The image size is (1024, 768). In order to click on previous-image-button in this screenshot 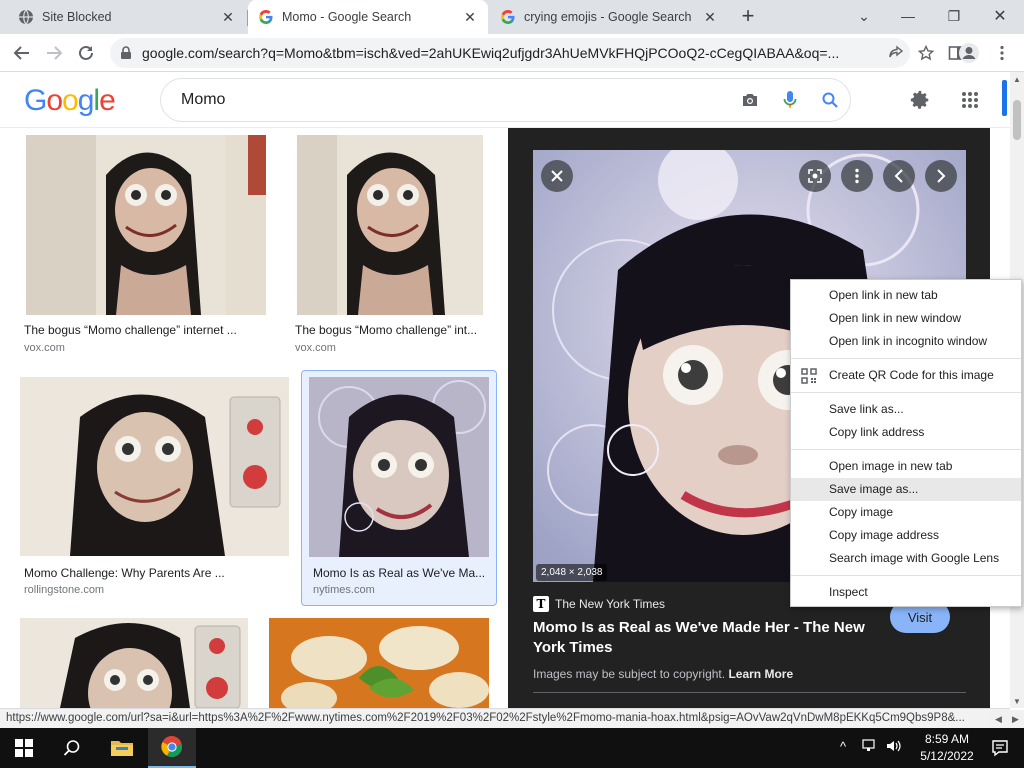, I will do `click(899, 176)`.